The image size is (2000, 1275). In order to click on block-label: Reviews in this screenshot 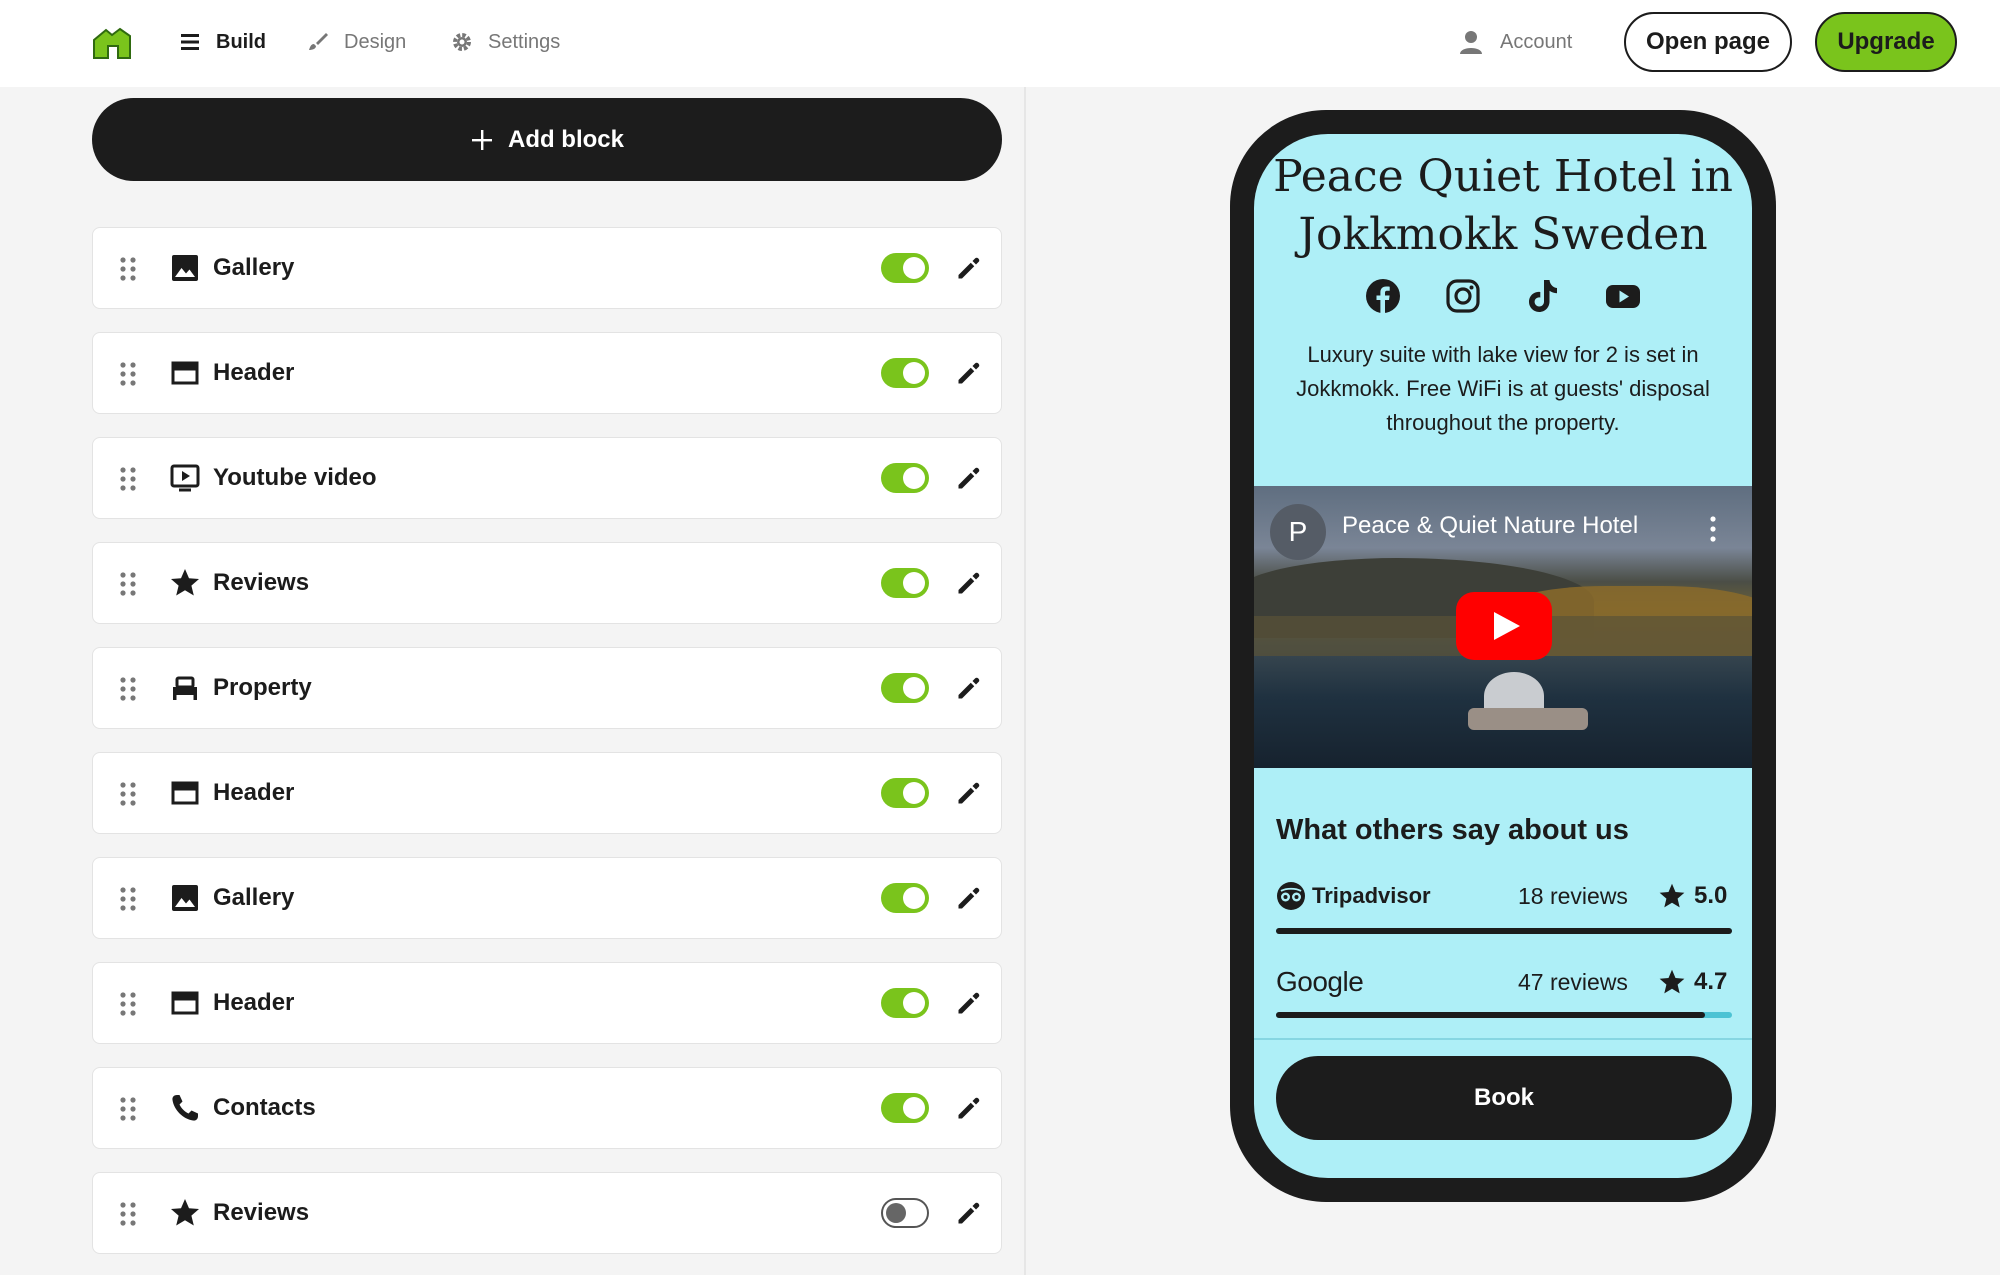, I will do `click(261, 1212)`.